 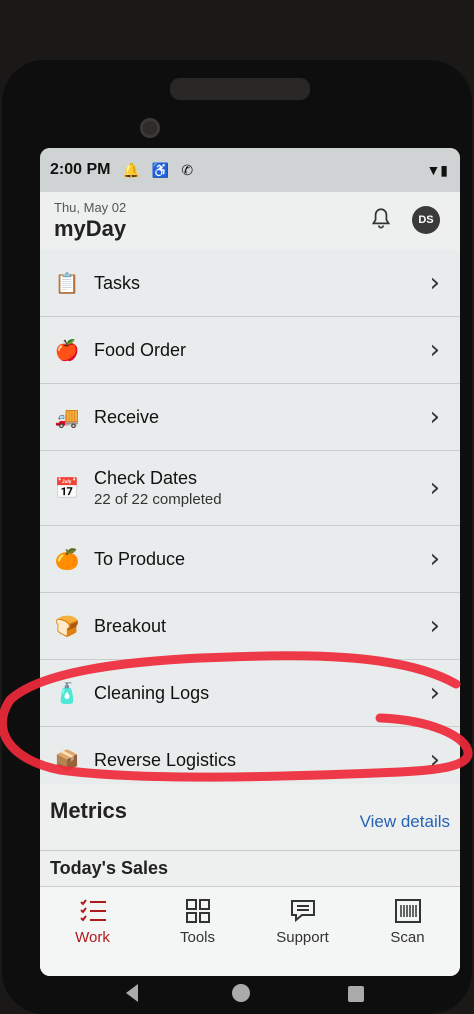 What do you see at coordinates (381, 219) in the screenshot?
I see `notification-bell-icon` at bounding box center [381, 219].